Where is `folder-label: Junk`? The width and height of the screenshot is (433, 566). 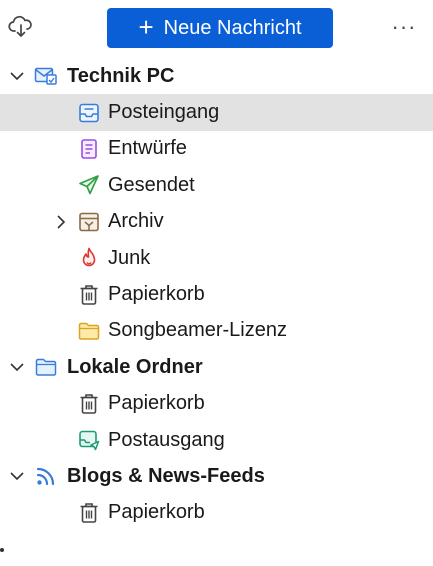
folder-label: Junk is located at coordinates (129, 257).